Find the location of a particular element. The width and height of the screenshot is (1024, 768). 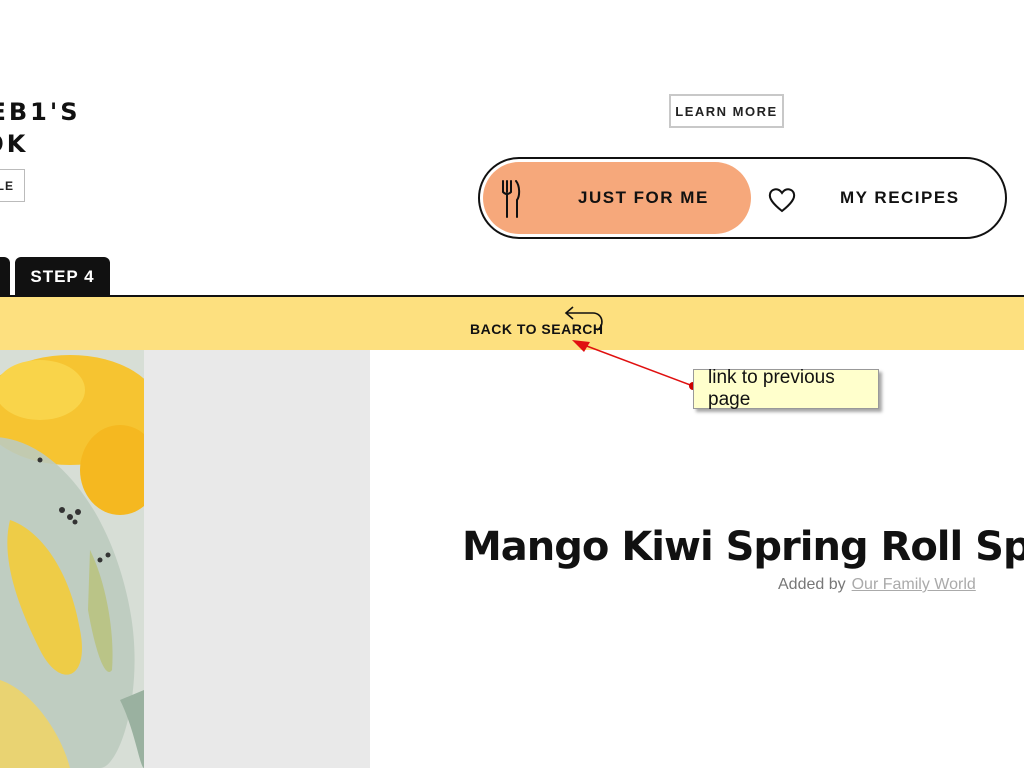

recipe-title: Mango Kiwi Spring Roll Spring I is located at coordinates (743, 547).